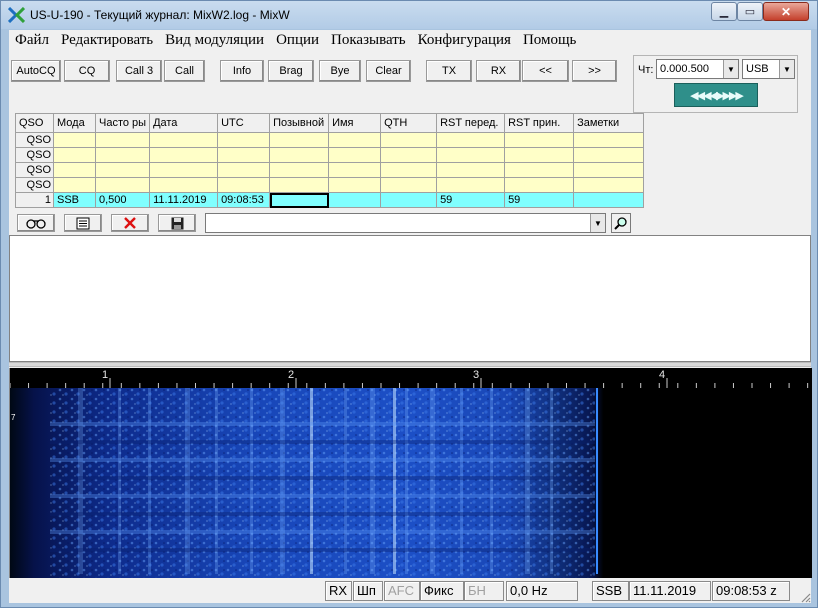  I want to click on call-cell, so click(299, 200).